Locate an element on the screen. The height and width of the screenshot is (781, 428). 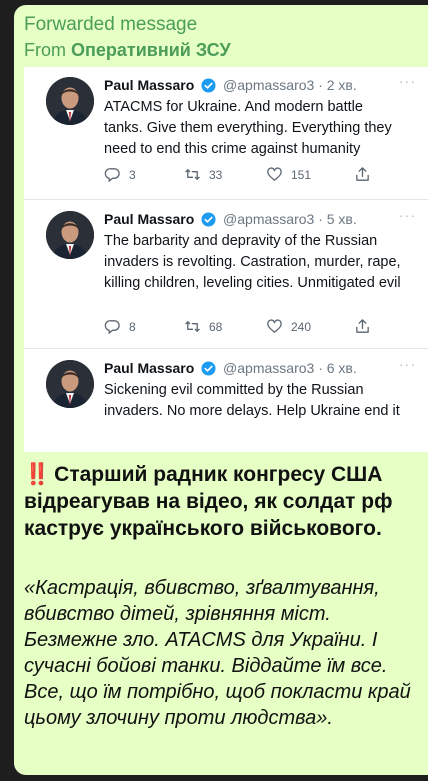
retweet-count: 68 is located at coordinates (216, 326).